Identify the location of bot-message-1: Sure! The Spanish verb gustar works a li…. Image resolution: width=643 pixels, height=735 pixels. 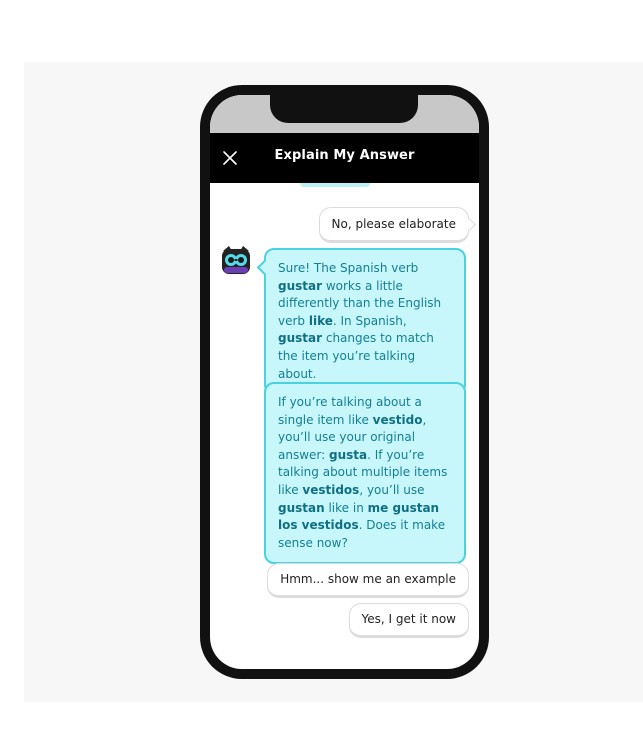
(361, 322).